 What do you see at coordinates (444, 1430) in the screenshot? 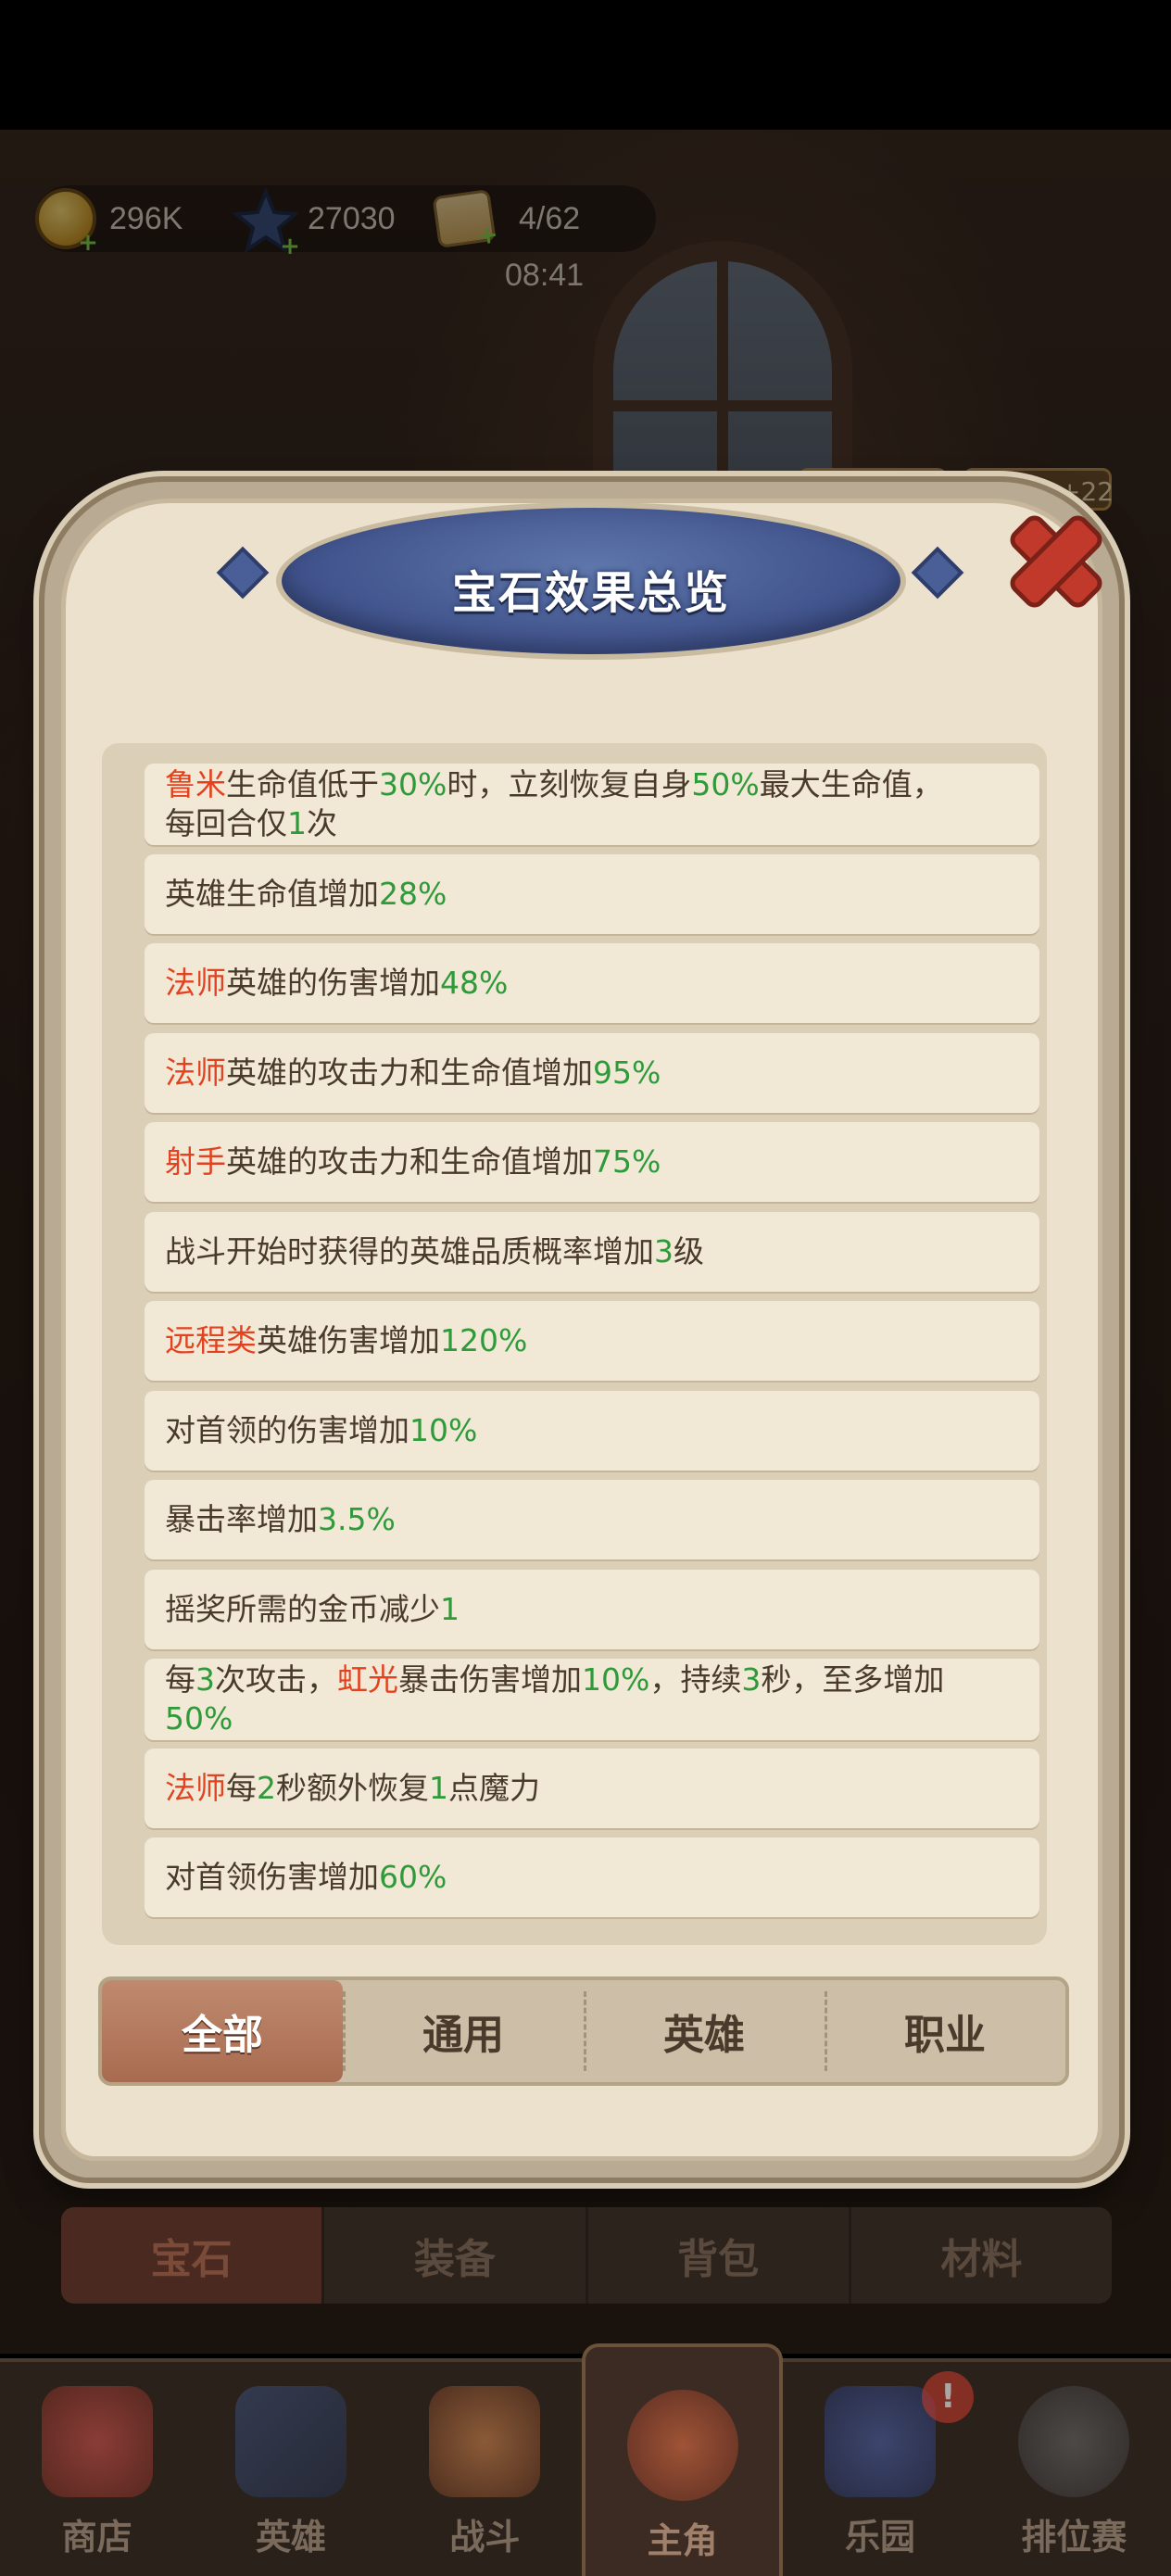
I see `effect-value: 10%` at bounding box center [444, 1430].